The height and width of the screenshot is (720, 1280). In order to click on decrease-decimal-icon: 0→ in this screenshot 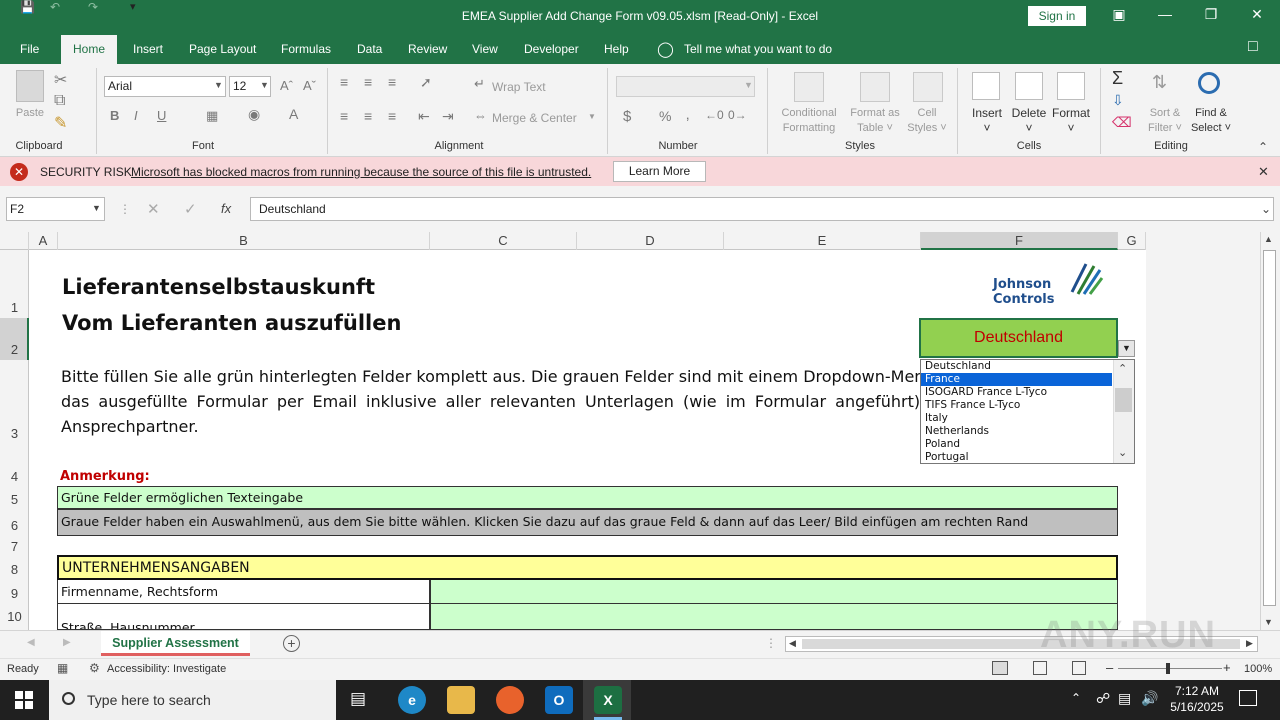, I will do `click(737, 115)`.